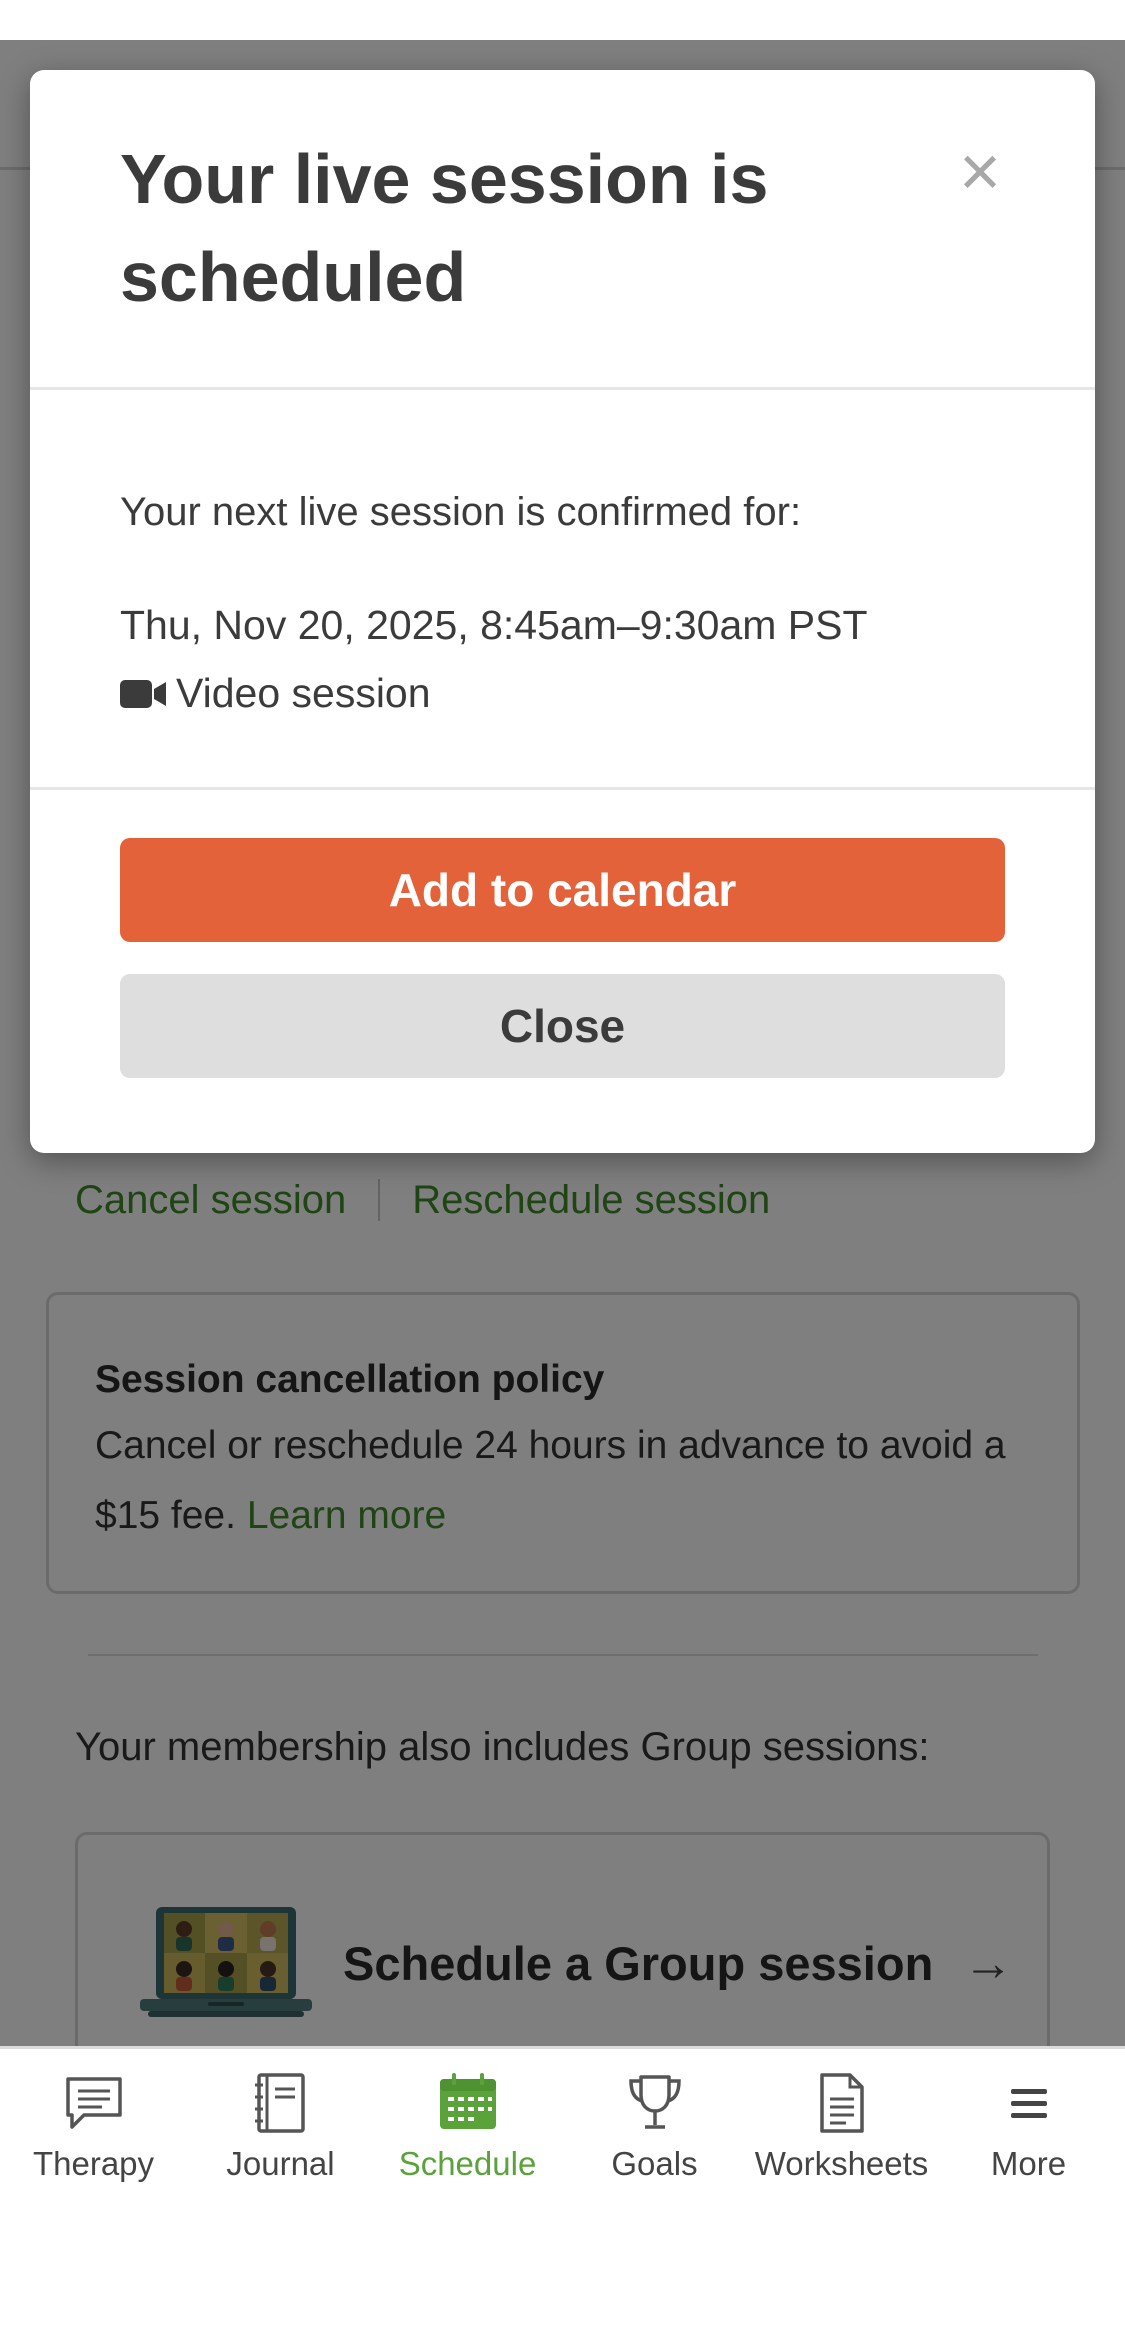  I want to click on session-datetime: Thu, Nov 20, 2025, 8:45am–9:30am PST, so click(494, 625).